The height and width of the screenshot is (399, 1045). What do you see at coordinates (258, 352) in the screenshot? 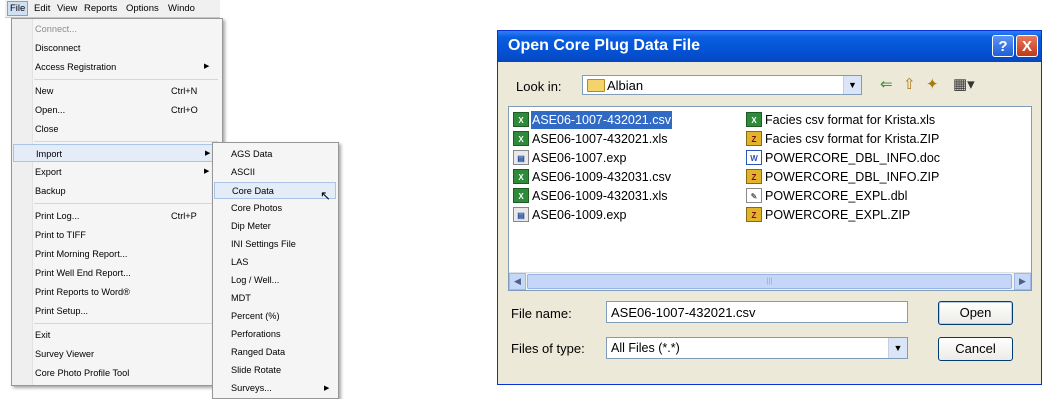
I see `submenu-item-label: Ranged Data` at bounding box center [258, 352].